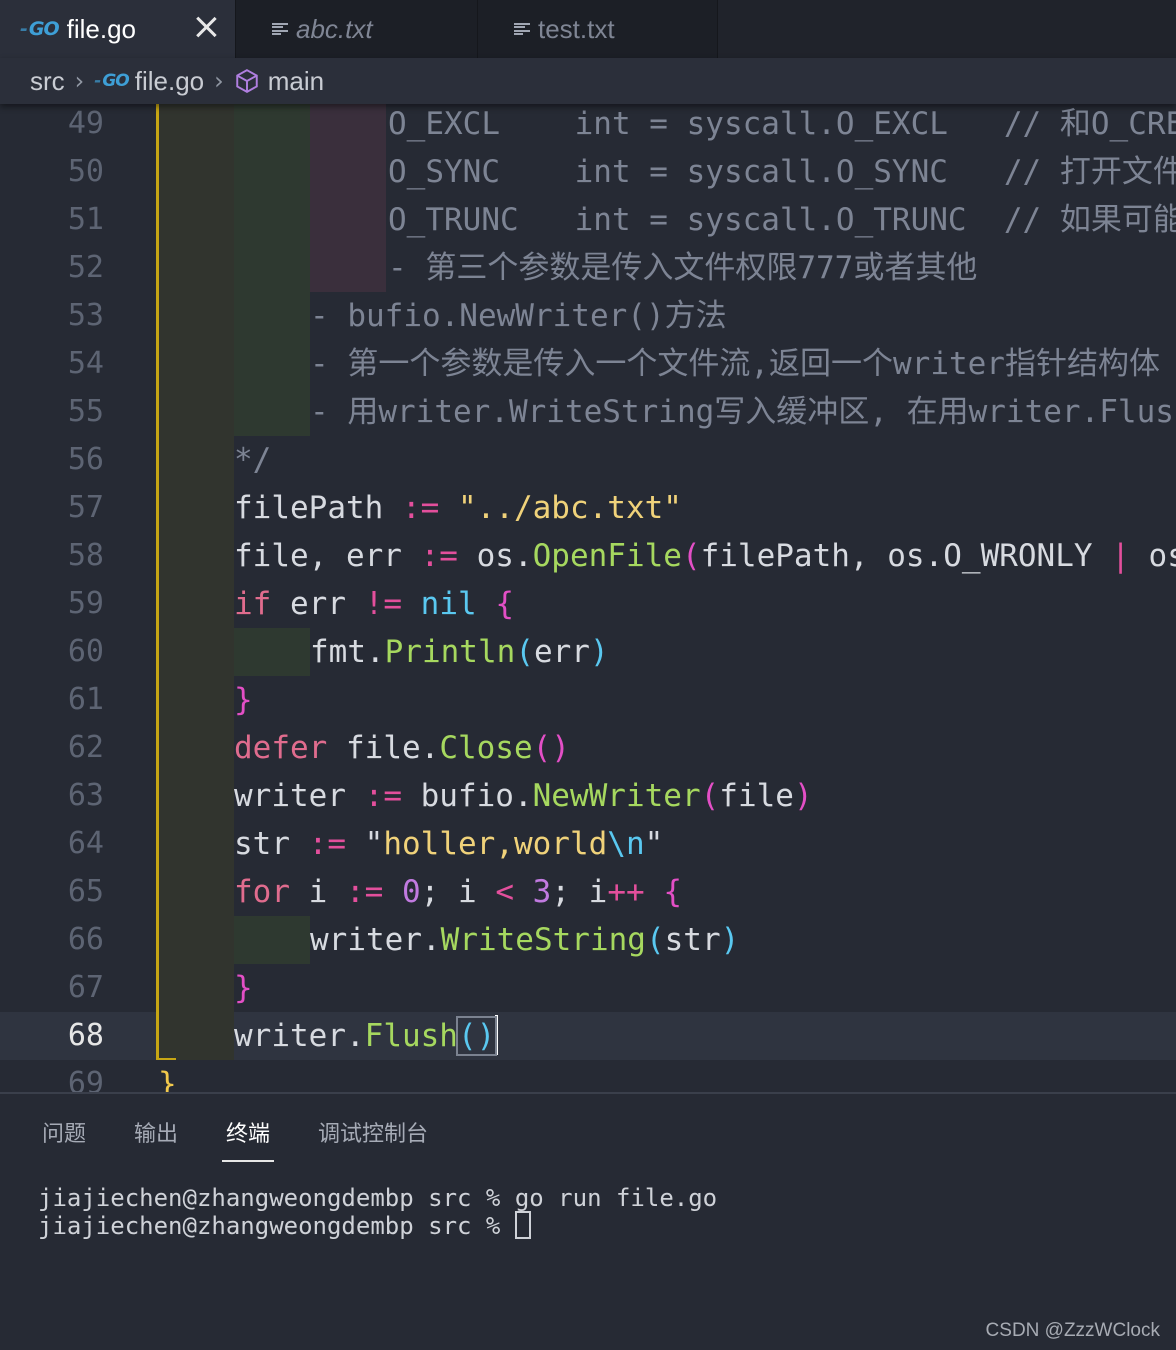 The width and height of the screenshot is (1176, 1350). What do you see at coordinates (1120, 556) in the screenshot?
I see `code-token: |` at bounding box center [1120, 556].